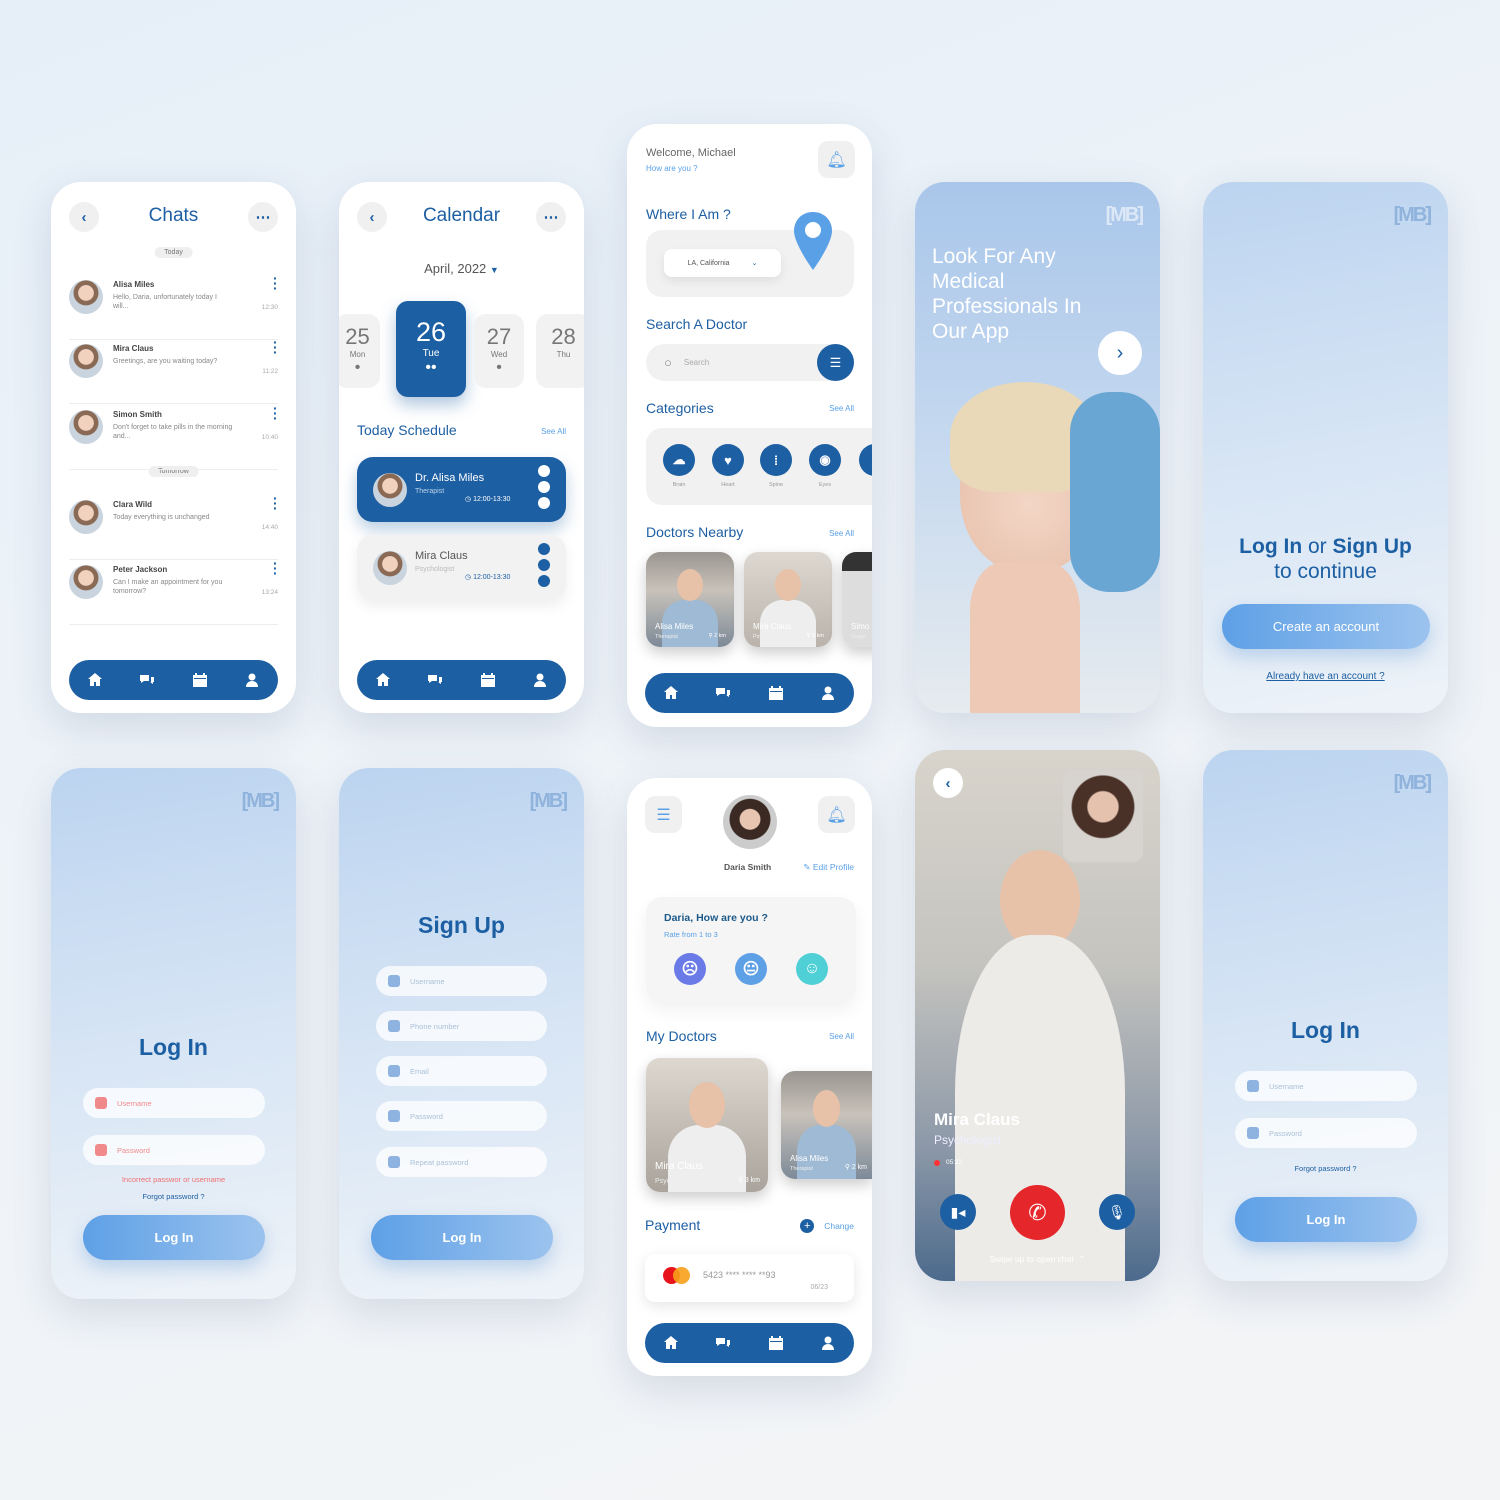  What do you see at coordinates (825, 466) in the screenshot?
I see `category-eyes: ◉ Eyes` at bounding box center [825, 466].